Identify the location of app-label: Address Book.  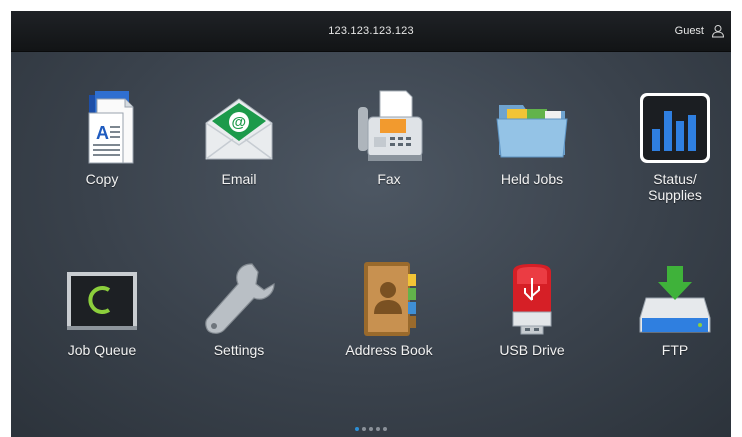
(389, 350).